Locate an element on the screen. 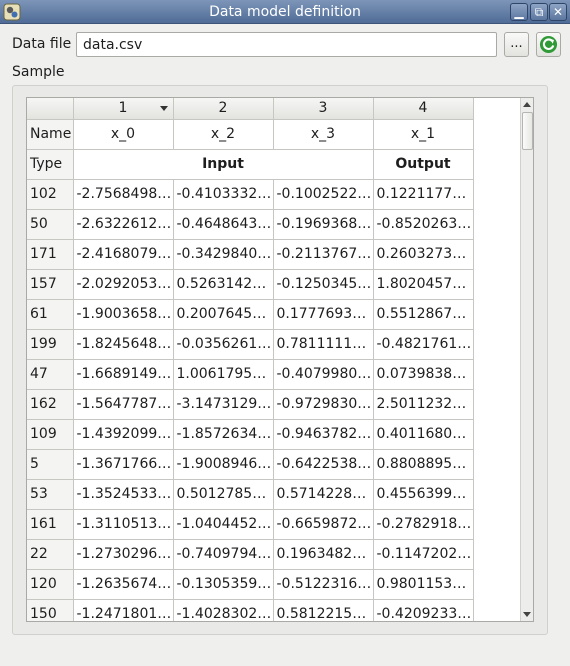  title-bar: Data model definition ▁ ⧉ ✕ is located at coordinates (285, 12).